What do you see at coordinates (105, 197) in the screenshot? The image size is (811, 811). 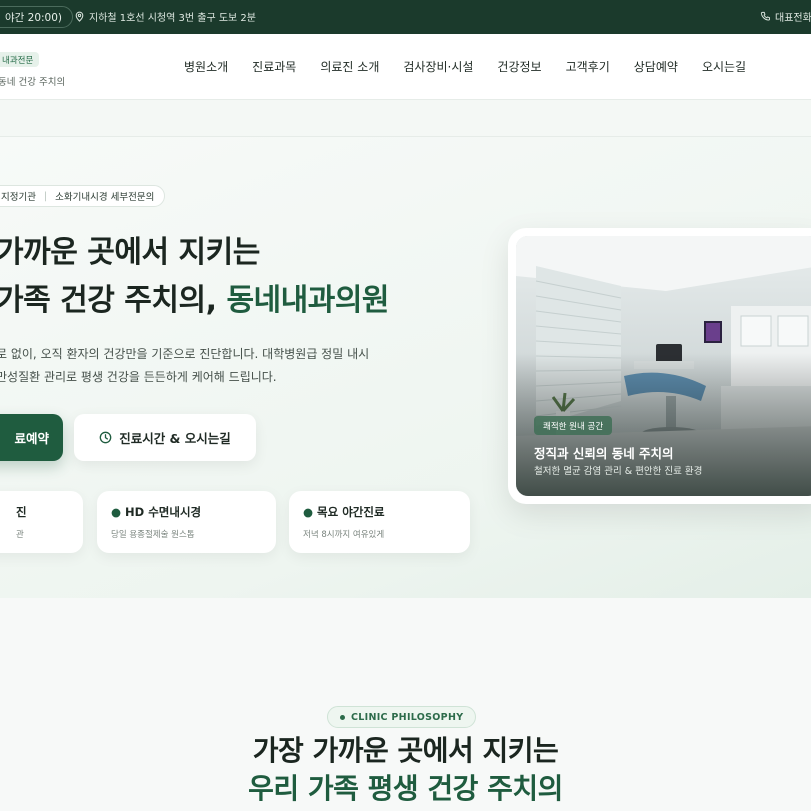 I see `chip-specialist: 소화기내시경 세부전문의` at bounding box center [105, 197].